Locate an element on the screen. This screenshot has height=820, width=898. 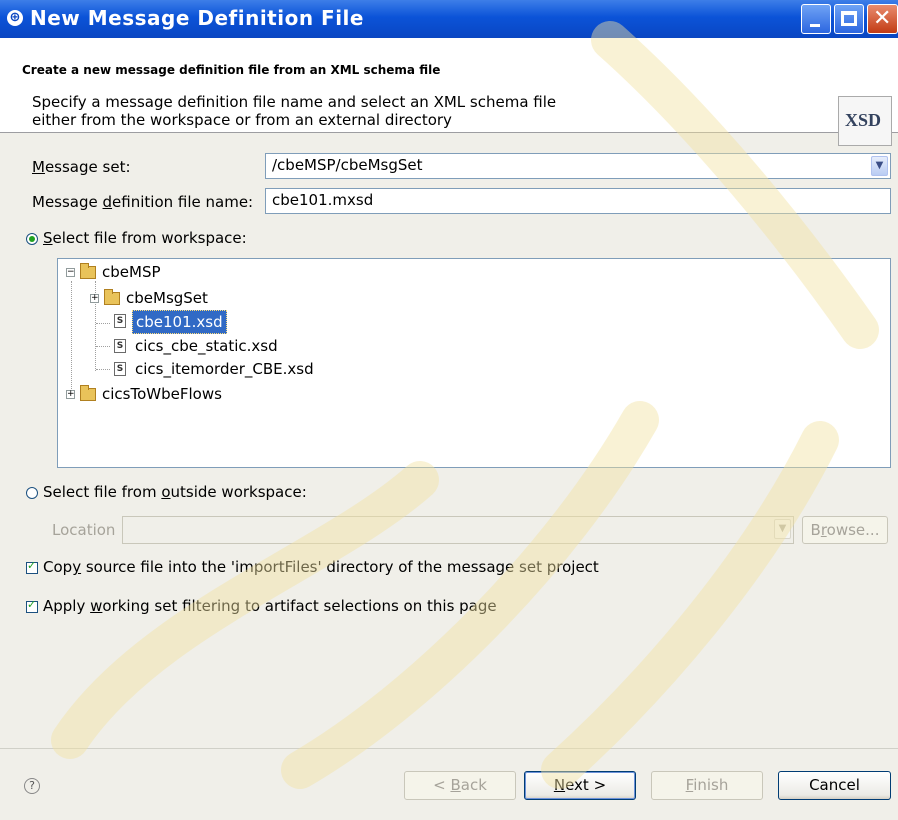
filename-label: Message definition file name: is located at coordinates (143, 202).